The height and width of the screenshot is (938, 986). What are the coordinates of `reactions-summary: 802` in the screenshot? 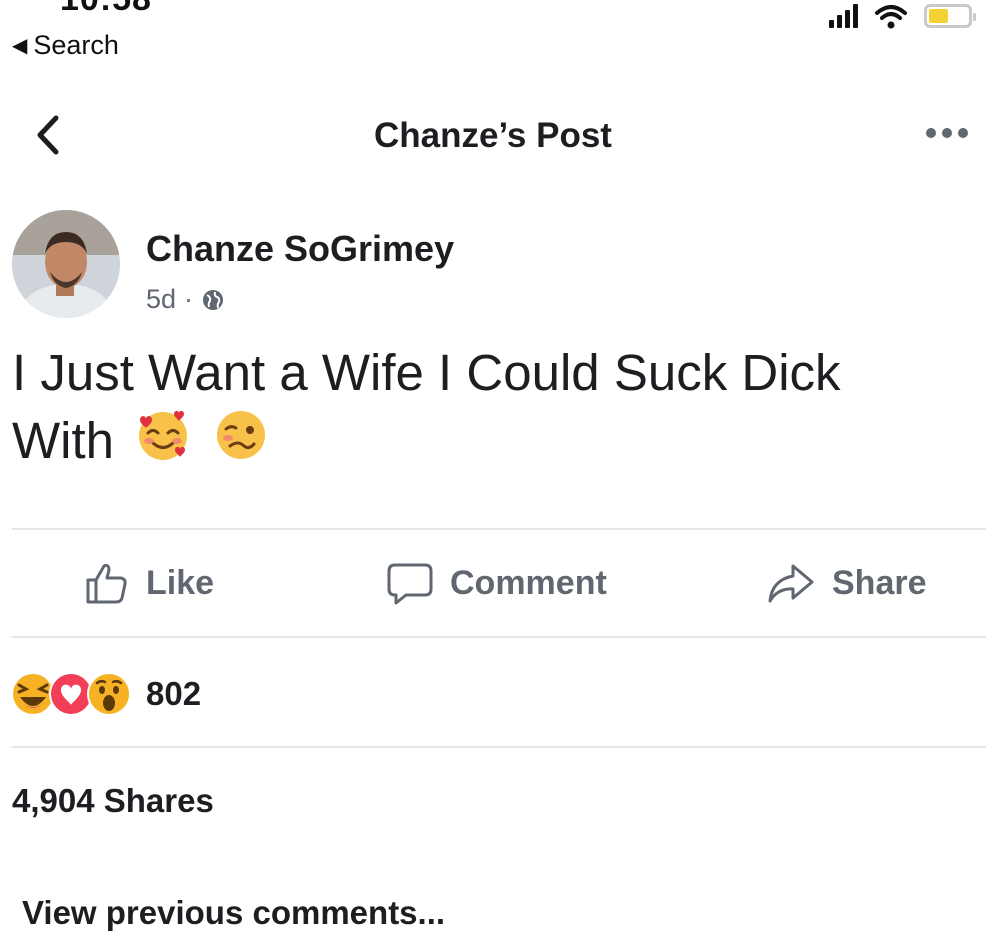 It's located at (105, 694).